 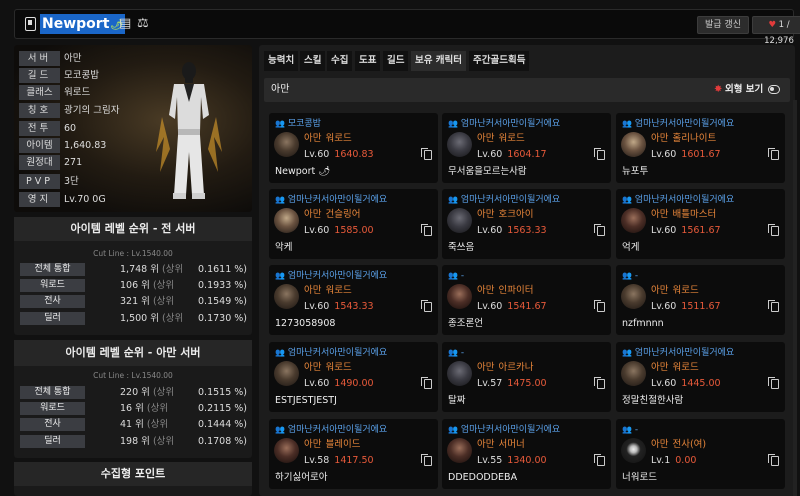 What do you see at coordinates (281, 61) in the screenshot?
I see `tab-stats: 능력치` at bounding box center [281, 61].